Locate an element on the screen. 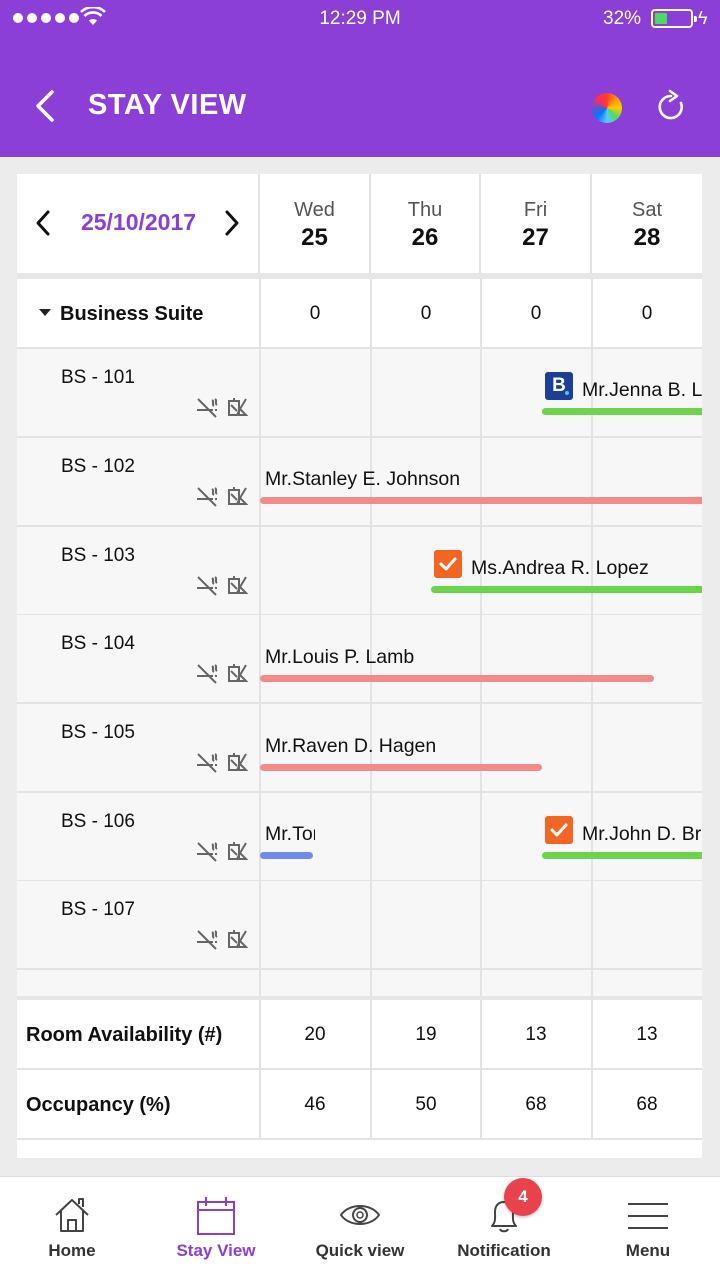  day-number: 28 is located at coordinates (647, 237).